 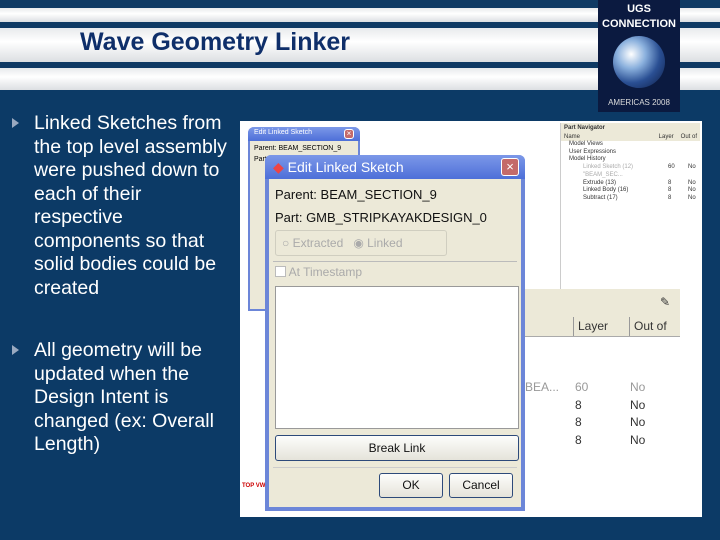 I want to click on part-label: Part: GMB_STRIPKAYAKDESIGN_0, so click(x=381, y=217).